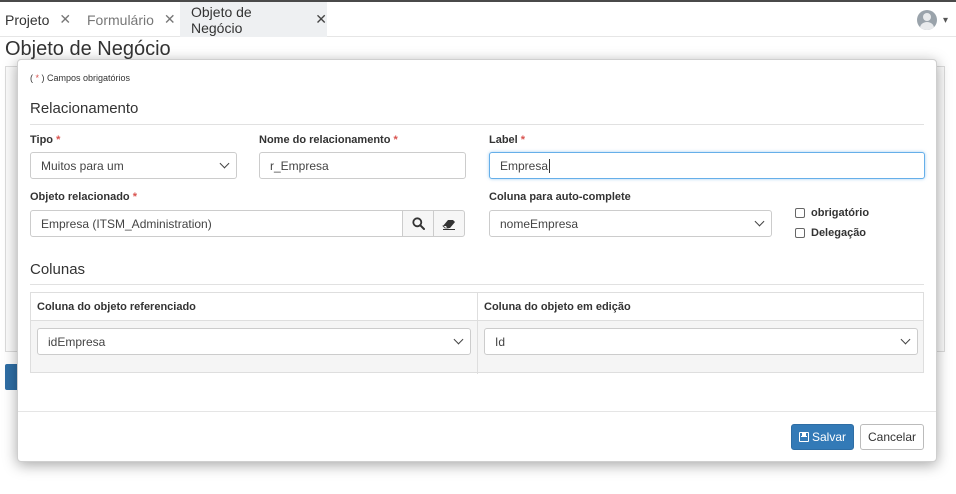 This screenshot has height=494, width=956. What do you see at coordinates (700, 307) in the screenshot?
I see `table-header-editing: Coluna do objeto em edição` at bounding box center [700, 307].